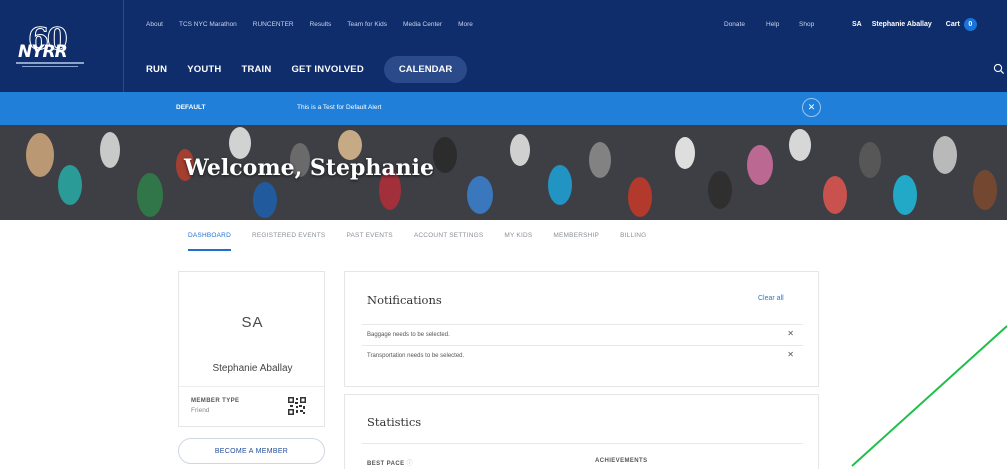 This screenshot has width=1007, height=469. Describe the element at coordinates (50, 63) in the screenshot. I see `logo-rule` at that location.